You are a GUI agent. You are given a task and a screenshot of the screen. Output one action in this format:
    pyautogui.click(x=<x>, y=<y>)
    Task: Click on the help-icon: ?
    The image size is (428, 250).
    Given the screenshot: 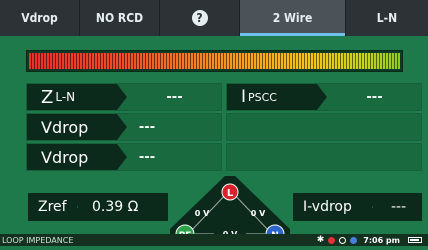 What is the action you would take?
    pyautogui.click(x=199, y=18)
    